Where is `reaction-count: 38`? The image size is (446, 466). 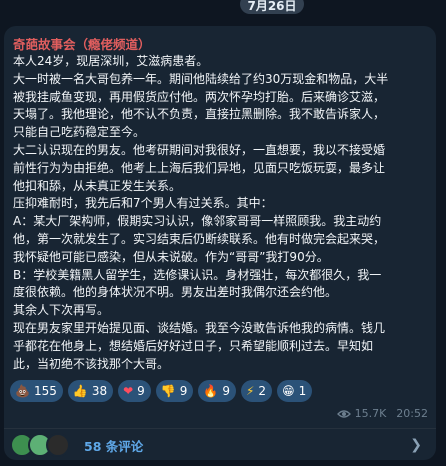 reaction-count: 38 is located at coordinates (99, 391).